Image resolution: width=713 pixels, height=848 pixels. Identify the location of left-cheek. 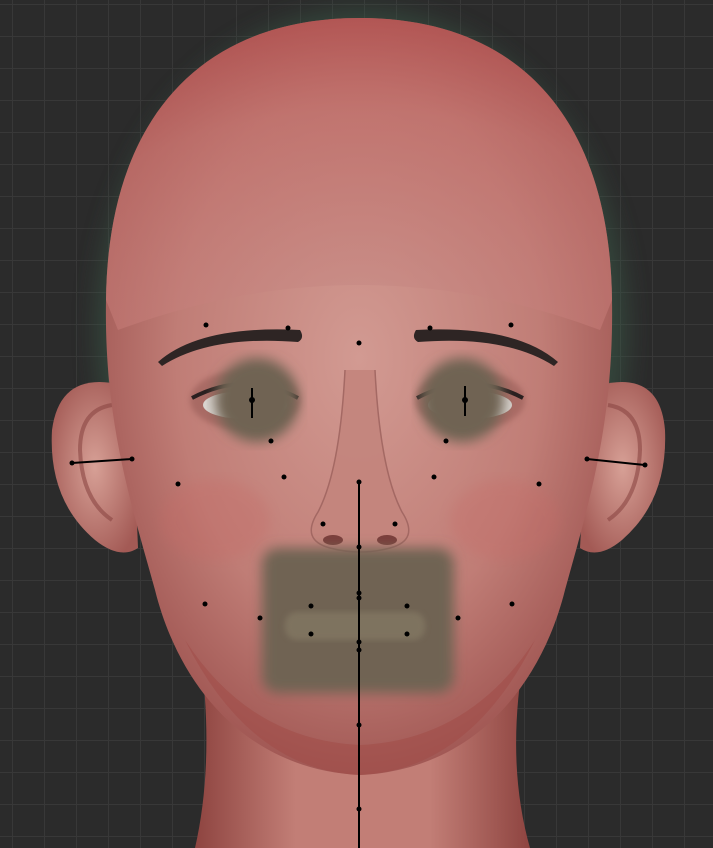
(215, 520).